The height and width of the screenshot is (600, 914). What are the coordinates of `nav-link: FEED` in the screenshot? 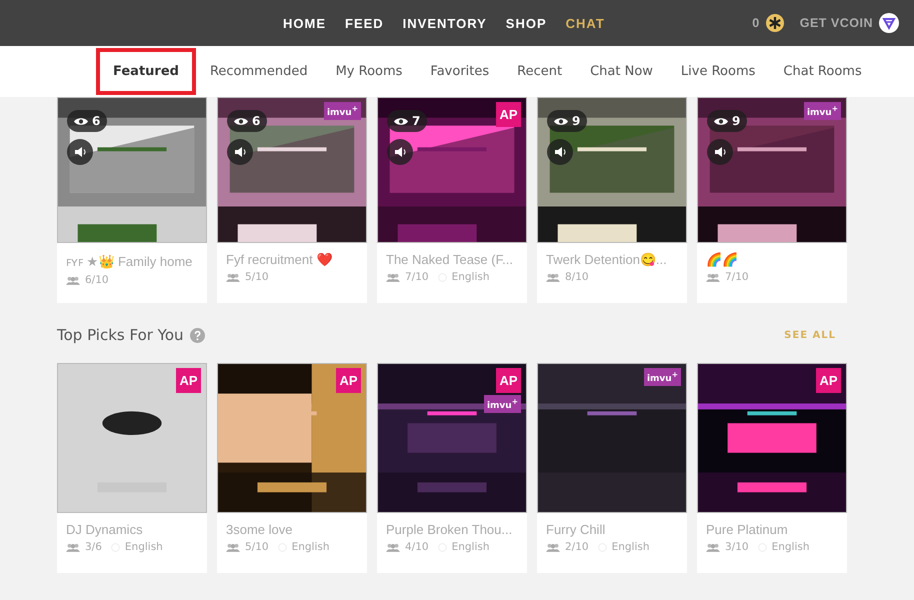 It's located at (364, 23).